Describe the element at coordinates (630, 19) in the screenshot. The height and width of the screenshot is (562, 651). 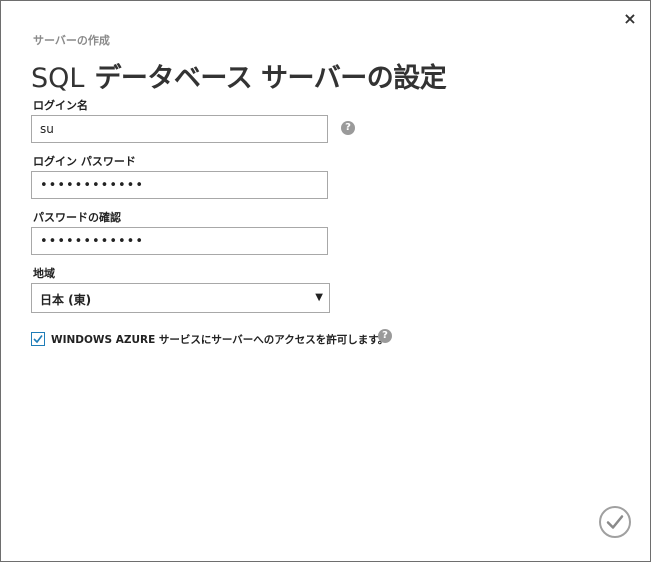
I see `close-icon: ×` at that location.